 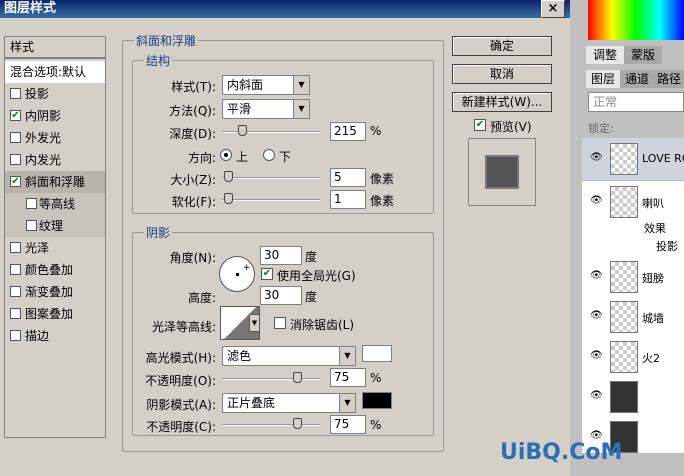 What do you see at coordinates (633, 247) in the screenshot?
I see `drop-shadow-effect-row: 投影` at bounding box center [633, 247].